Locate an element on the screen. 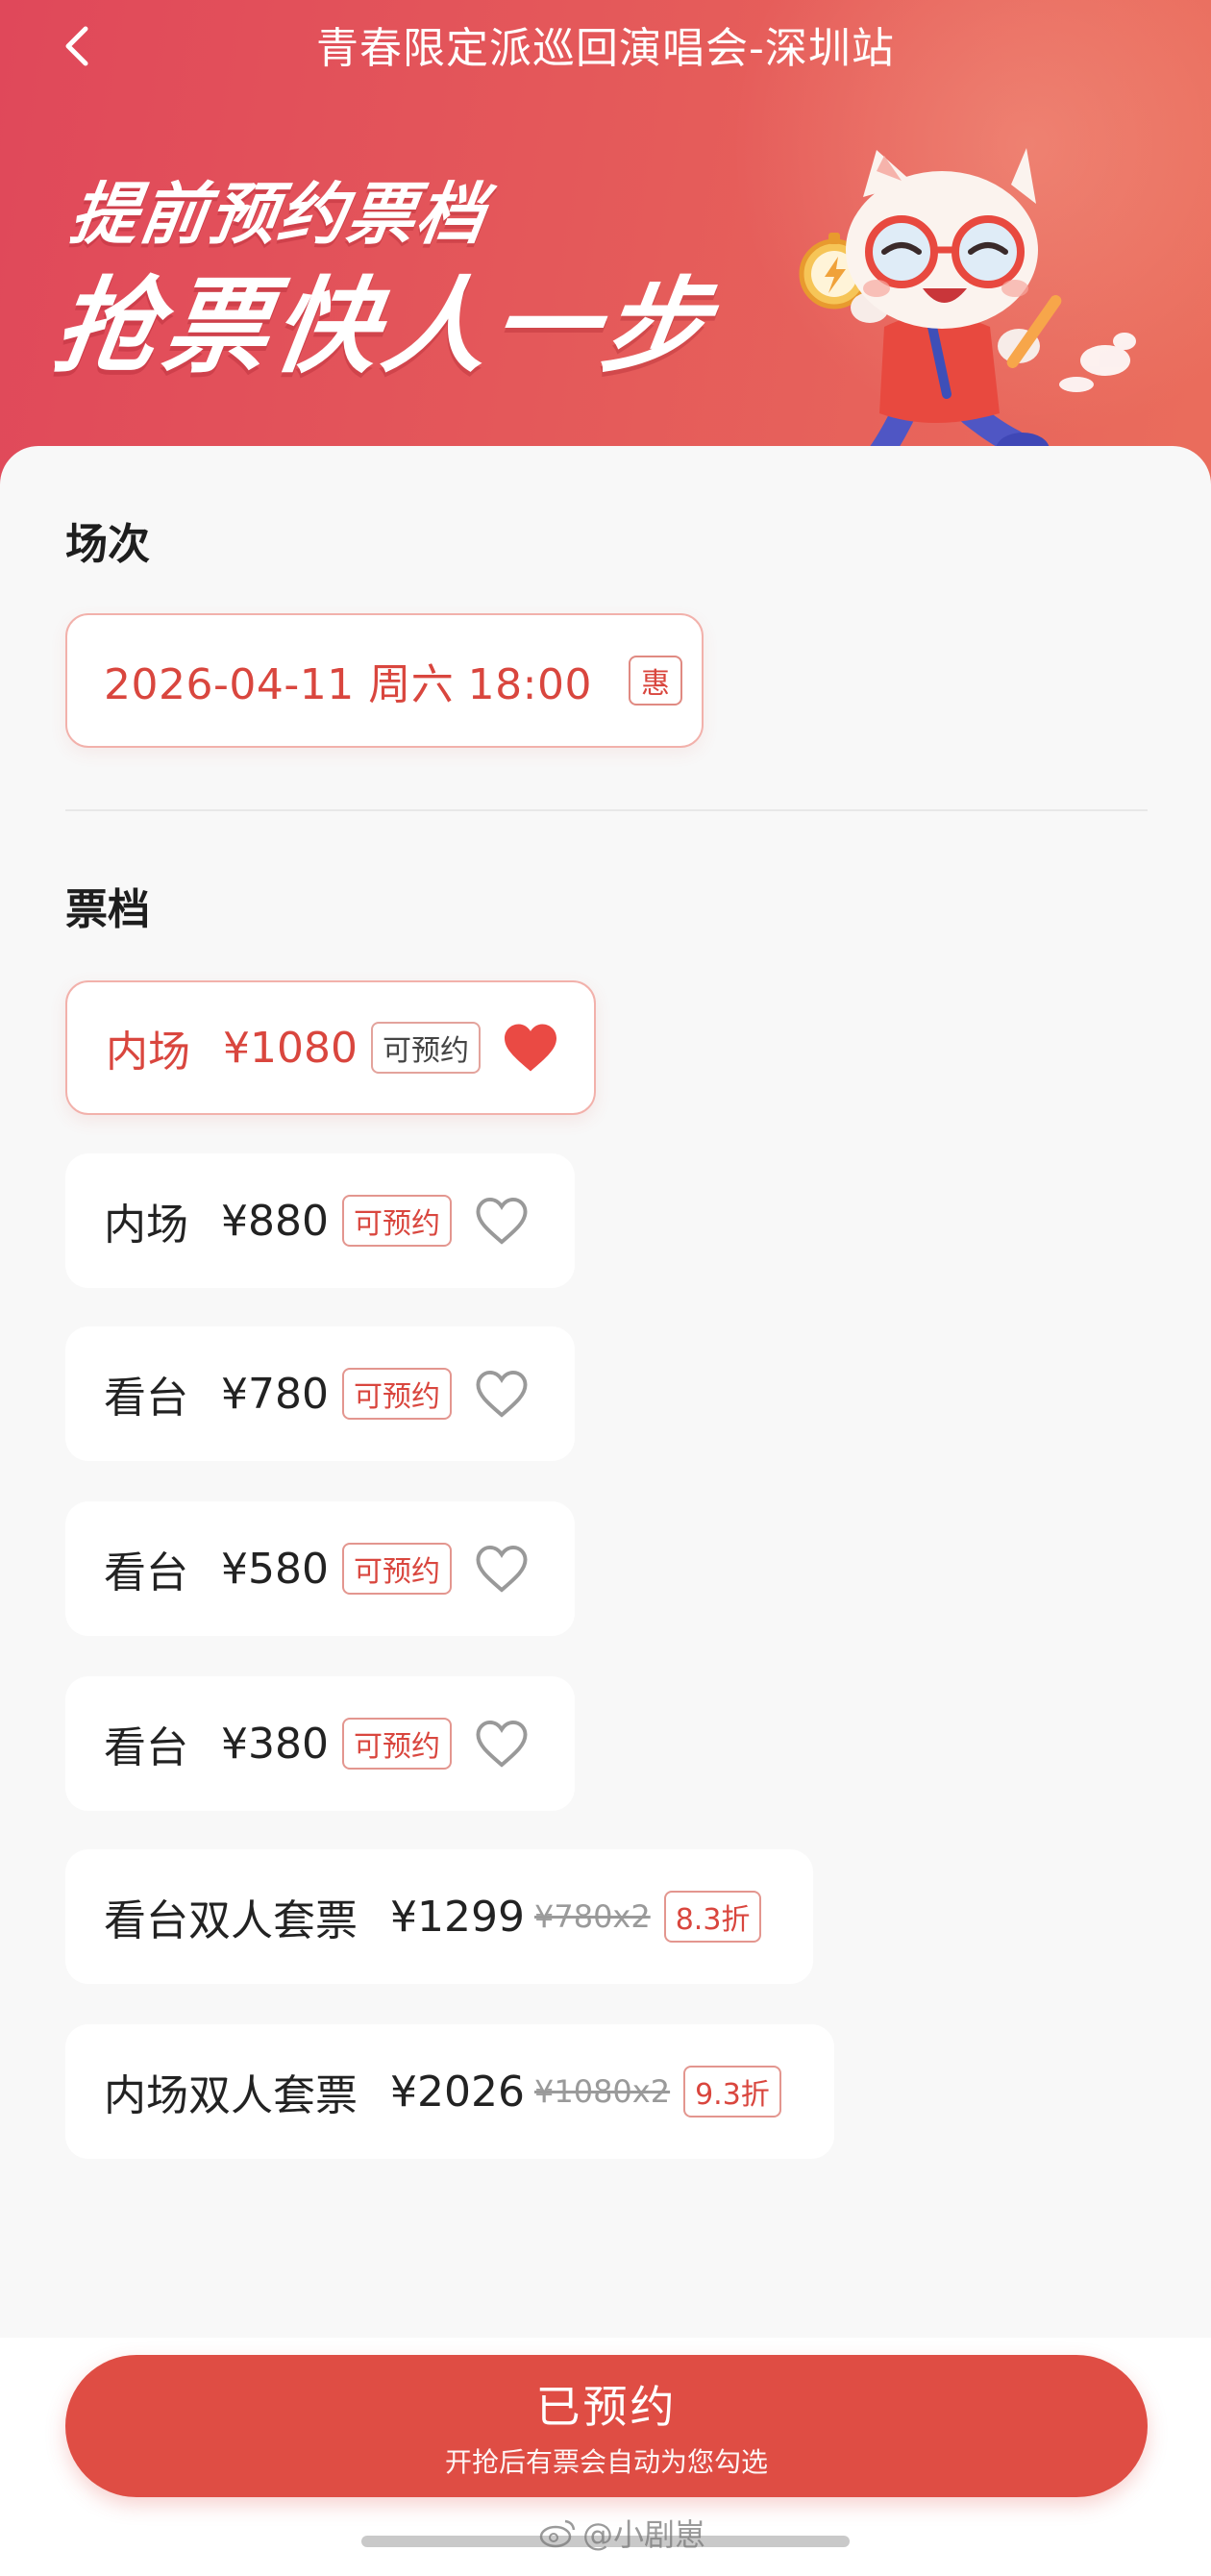  bundle-ticket-option: 内场双人套票 ¥2026 ¥1080x2 9.3折 is located at coordinates (449, 2092).